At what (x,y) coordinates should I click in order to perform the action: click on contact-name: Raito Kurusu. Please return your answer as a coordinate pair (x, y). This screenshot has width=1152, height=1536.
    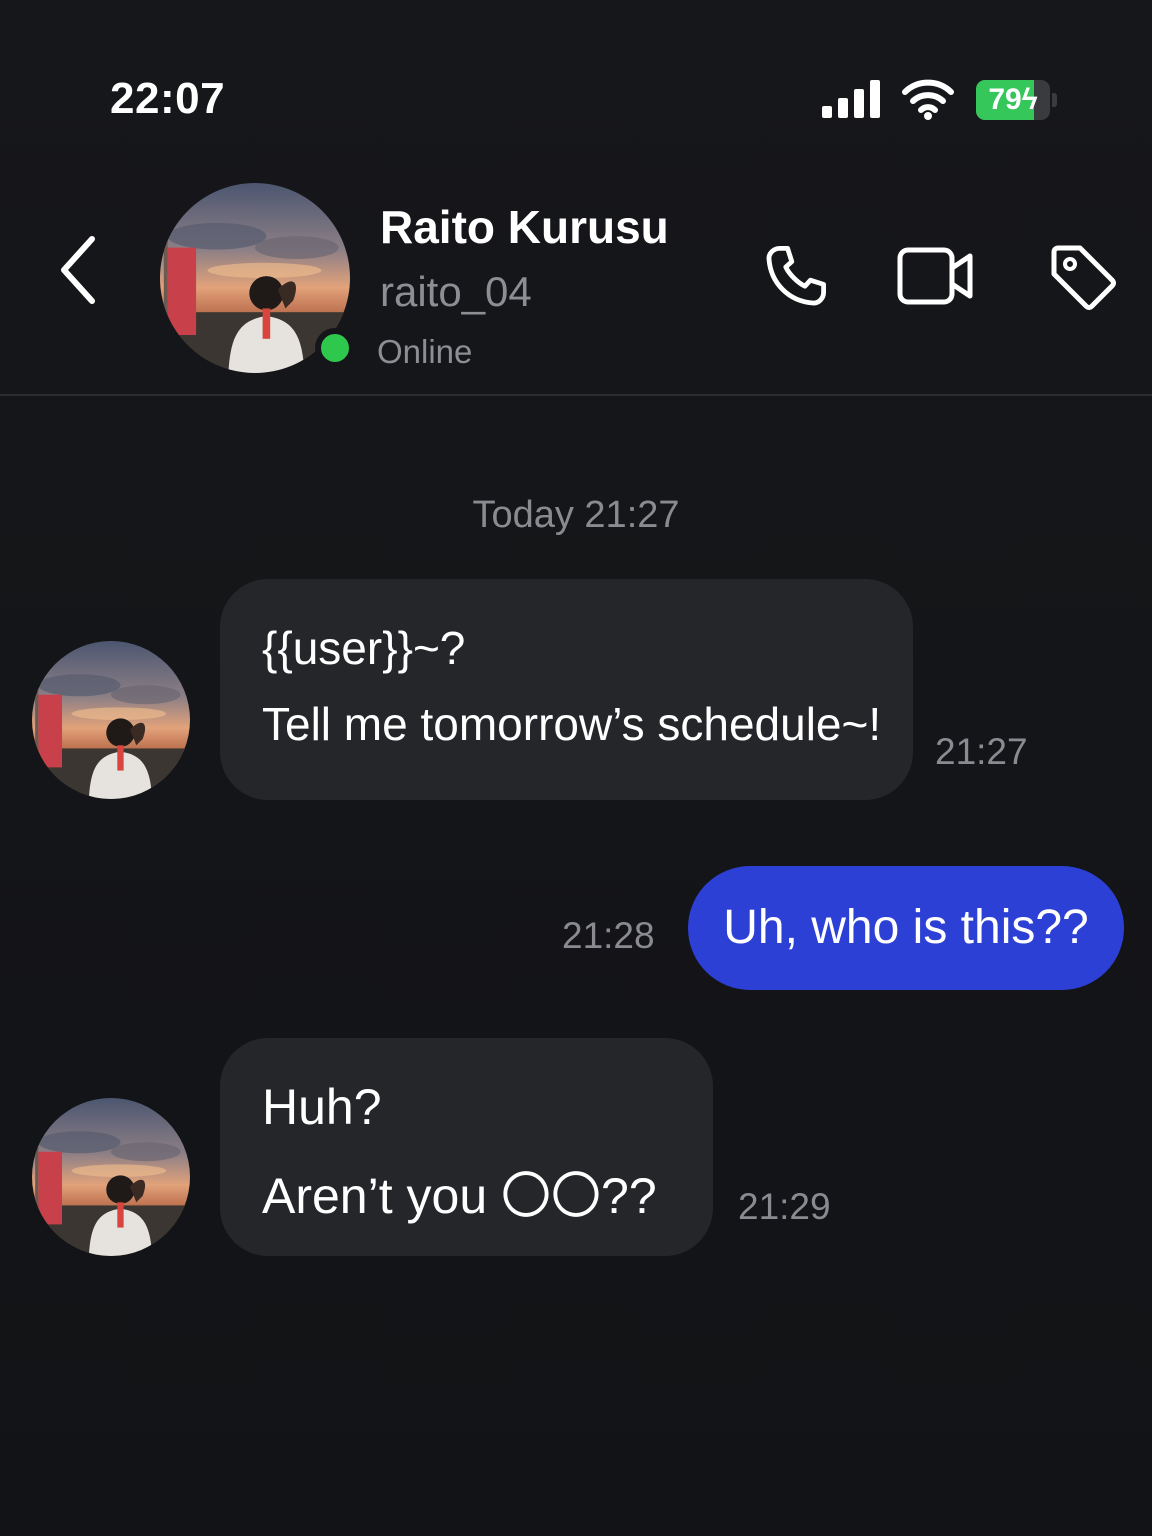
    Looking at the image, I should click on (524, 227).